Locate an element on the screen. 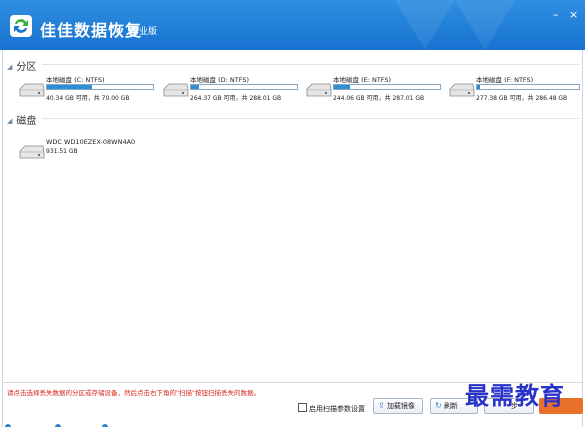 Image resolution: width=585 pixels, height=427 pixels. refresh-label: 刷新 is located at coordinates (450, 406).